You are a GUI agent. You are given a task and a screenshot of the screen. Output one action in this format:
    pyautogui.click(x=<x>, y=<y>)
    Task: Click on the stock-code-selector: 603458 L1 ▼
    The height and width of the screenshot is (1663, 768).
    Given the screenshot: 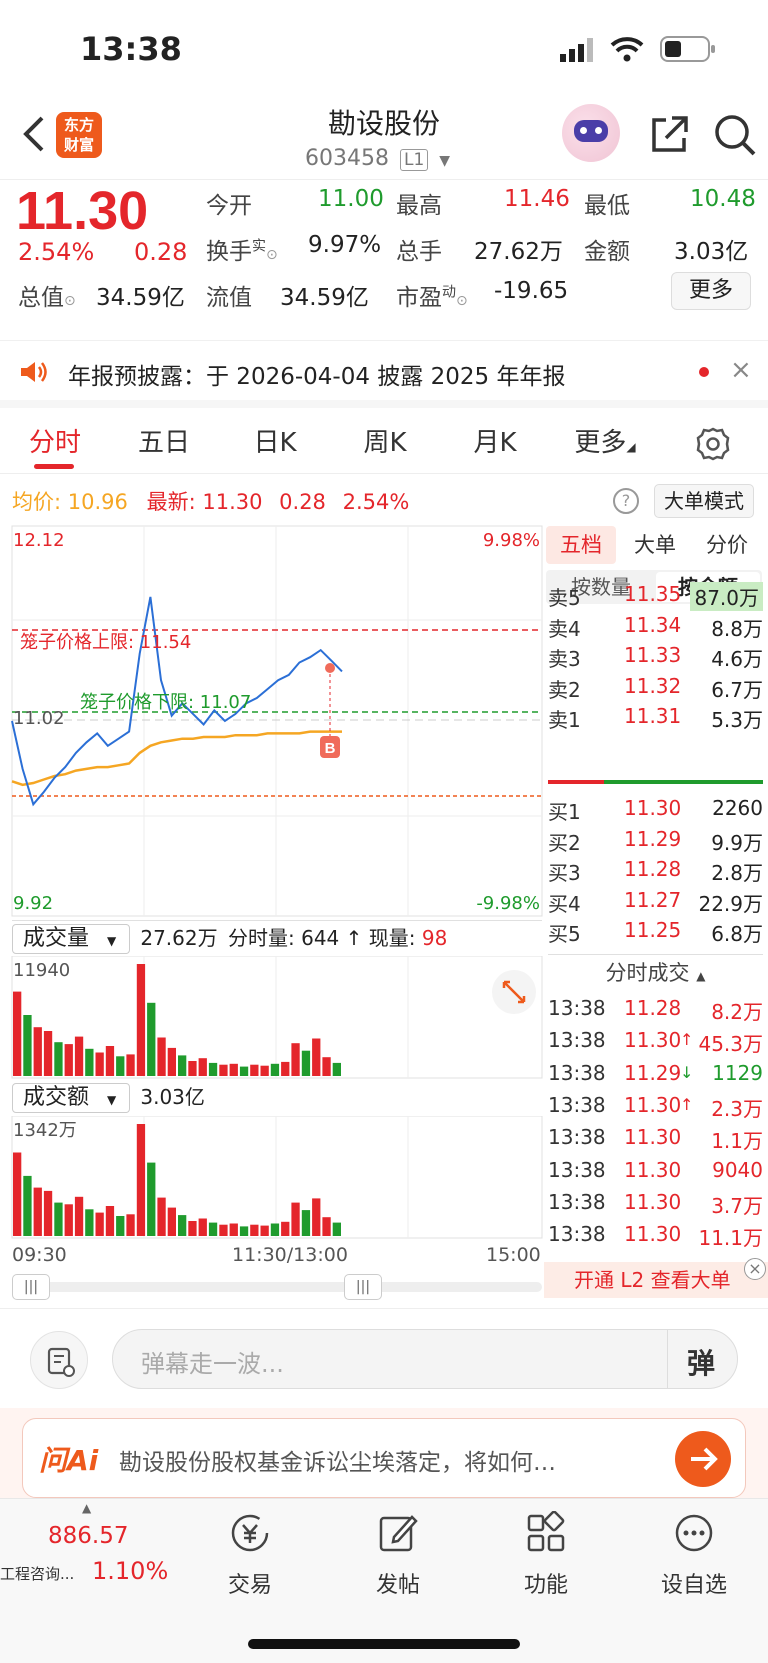 What is the action you would take?
    pyautogui.click(x=377, y=158)
    